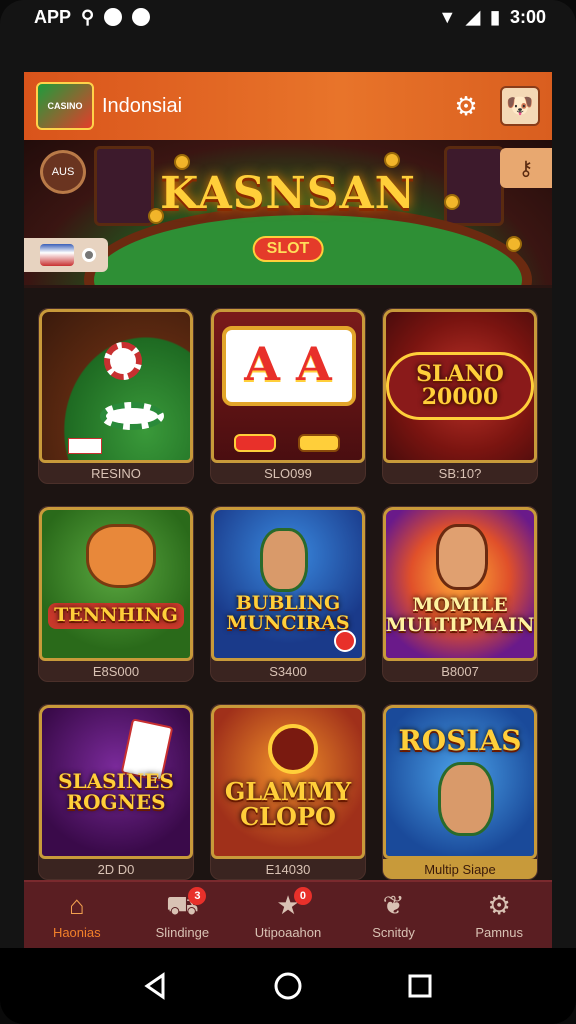 The image size is (576, 1024). What do you see at coordinates (495, 16) in the screenshot?
I see `battery-icon: ▮` at bounding box center [495, 16].